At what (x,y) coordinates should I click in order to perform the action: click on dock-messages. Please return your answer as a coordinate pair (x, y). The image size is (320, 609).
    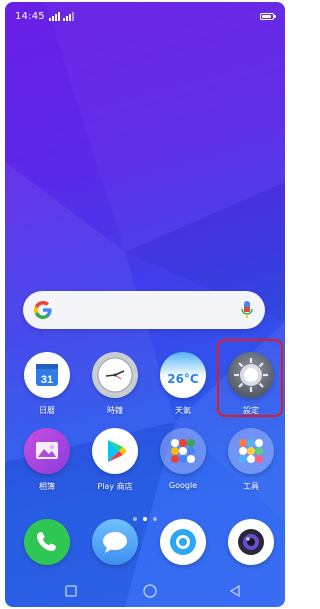
    Looking at the image, I should click on (115, 542).